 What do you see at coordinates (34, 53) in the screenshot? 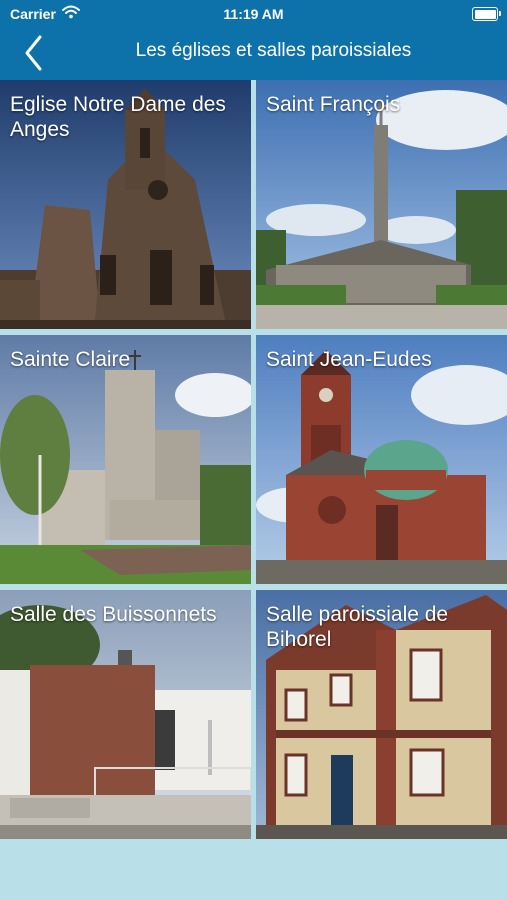
I see `back-chevron-icon` at bounding box center [34, 53].